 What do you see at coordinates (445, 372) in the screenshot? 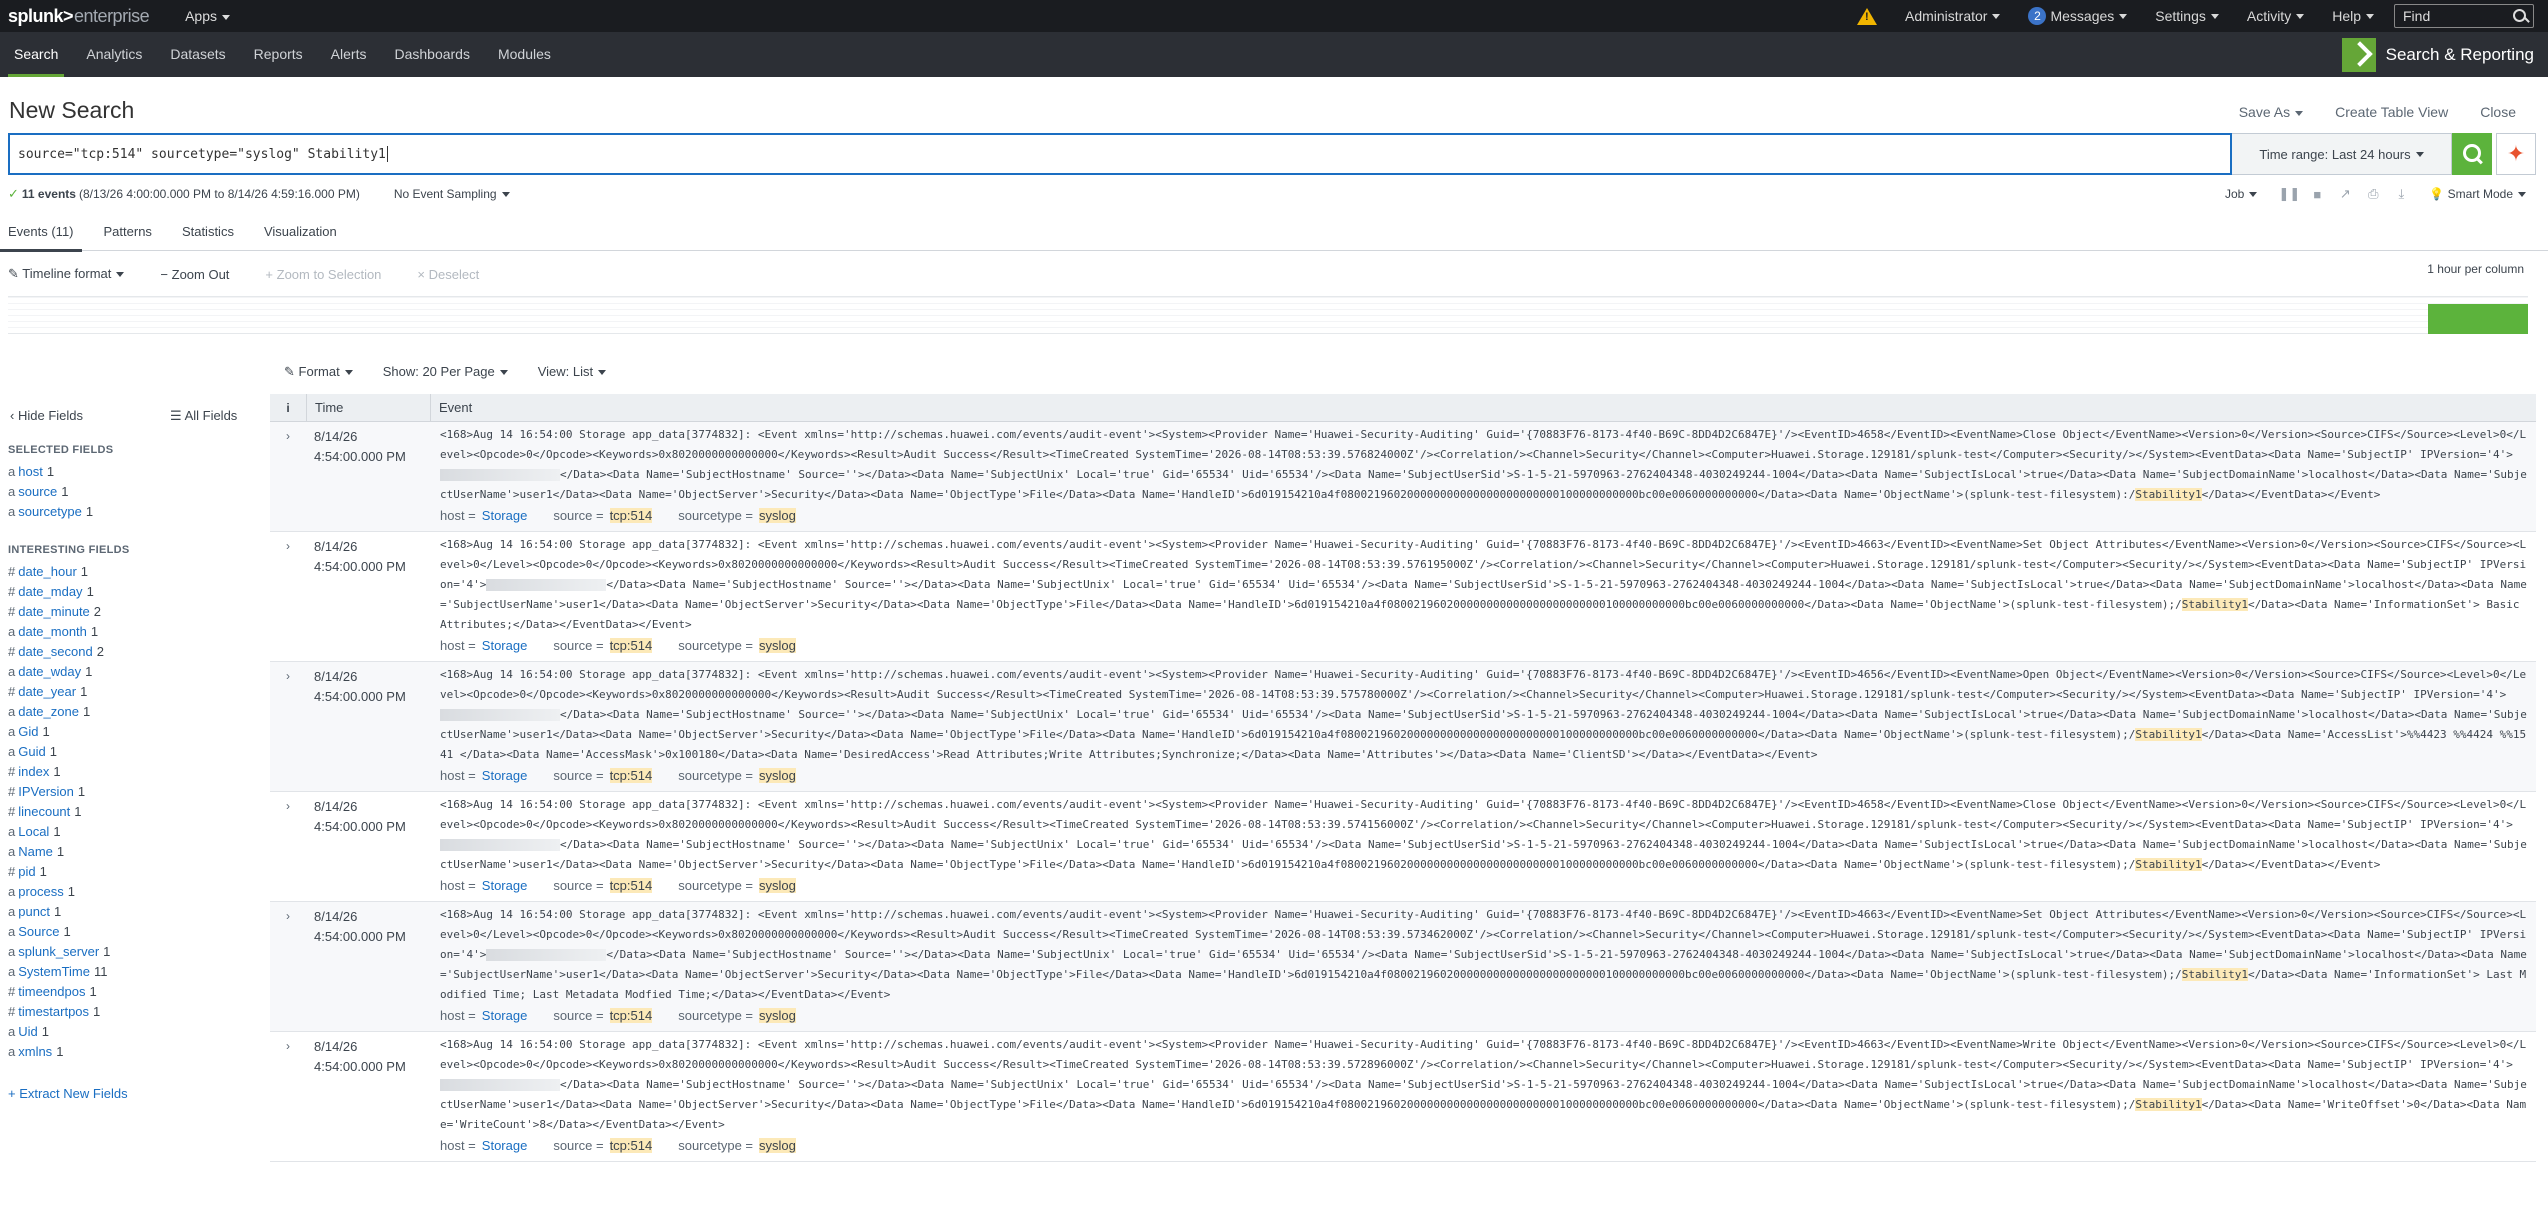
I see `per-page-menu: Show: 20 Per Page` at bounding box center [445, 372].